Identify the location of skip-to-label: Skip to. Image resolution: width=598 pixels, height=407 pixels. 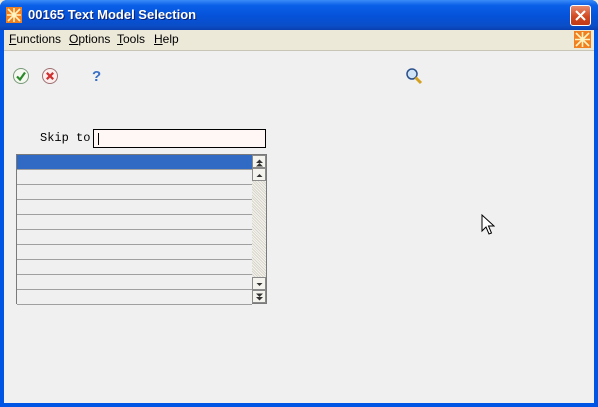
(65, 138).